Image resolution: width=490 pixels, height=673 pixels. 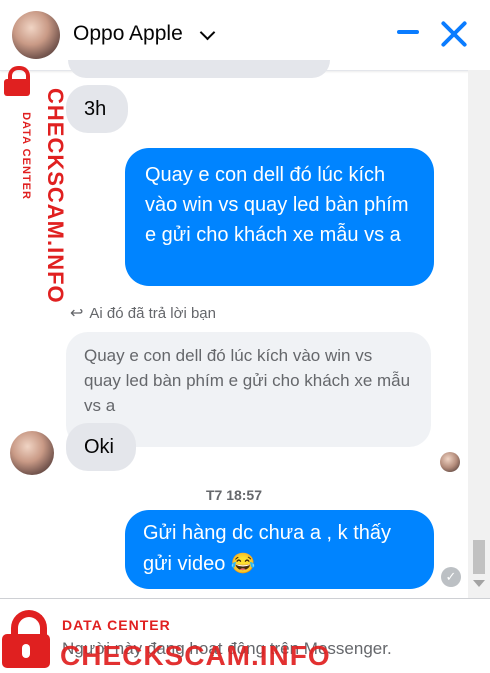 What do you see at coordinates (116, 625) in the screenshot?
I see `watermark-subtitle: DATA CENTER` at bounding box center [116, 625].